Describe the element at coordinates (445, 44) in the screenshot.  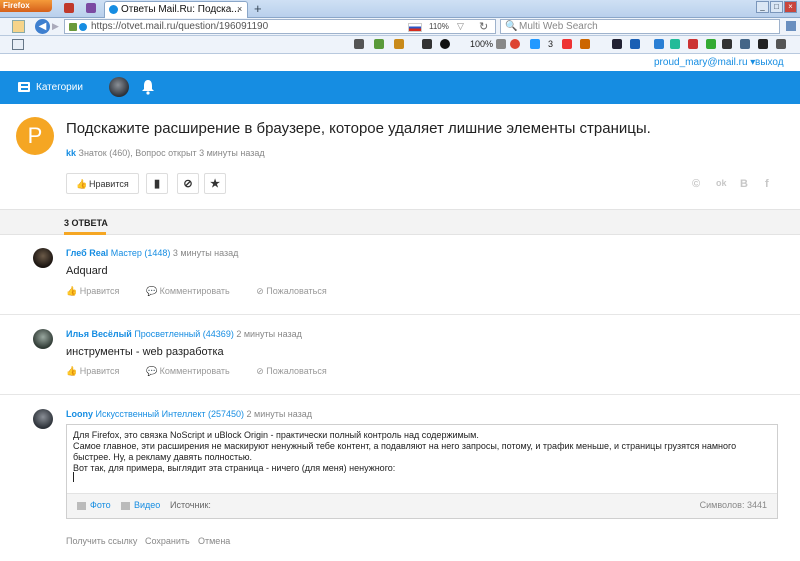
I see `gear-icon` at that location.